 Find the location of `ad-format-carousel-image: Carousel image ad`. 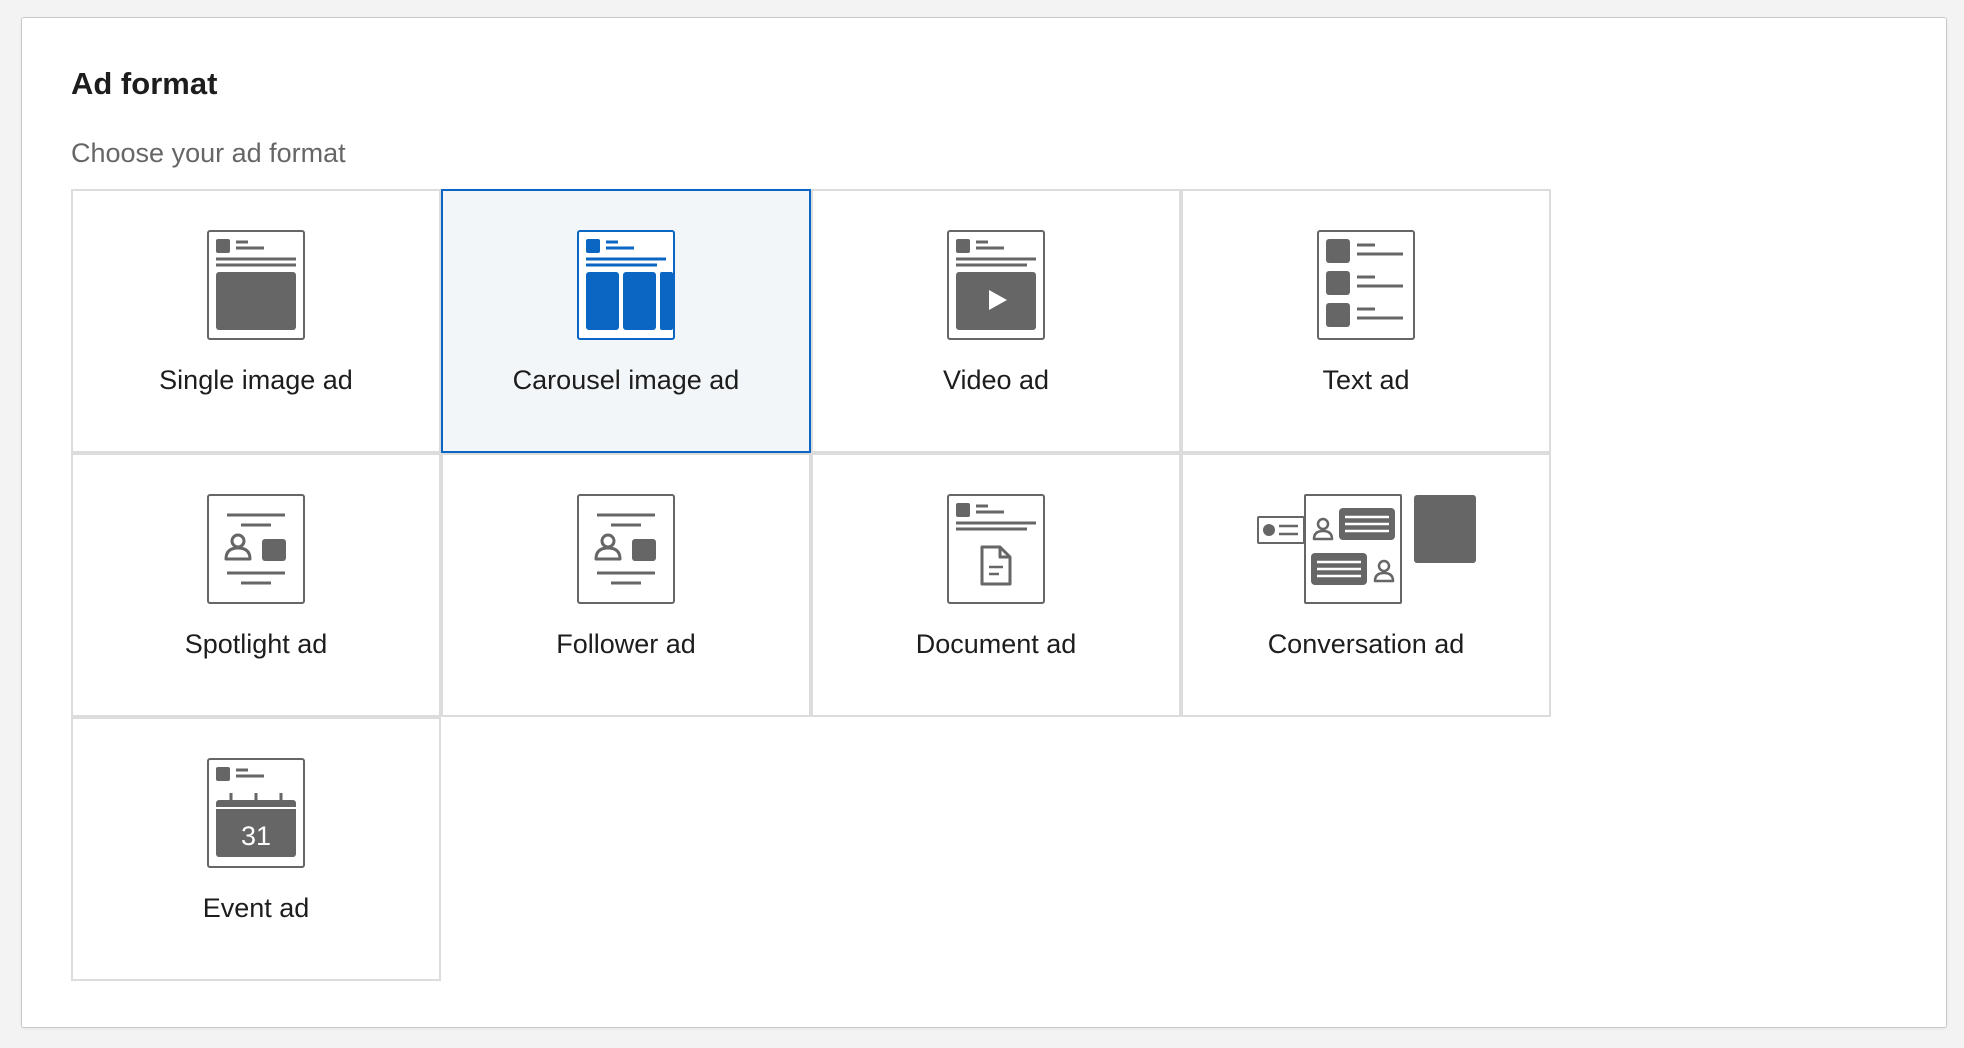

ad-format-carousel-image: Carousel image ad is located at coordinates (626, 321).